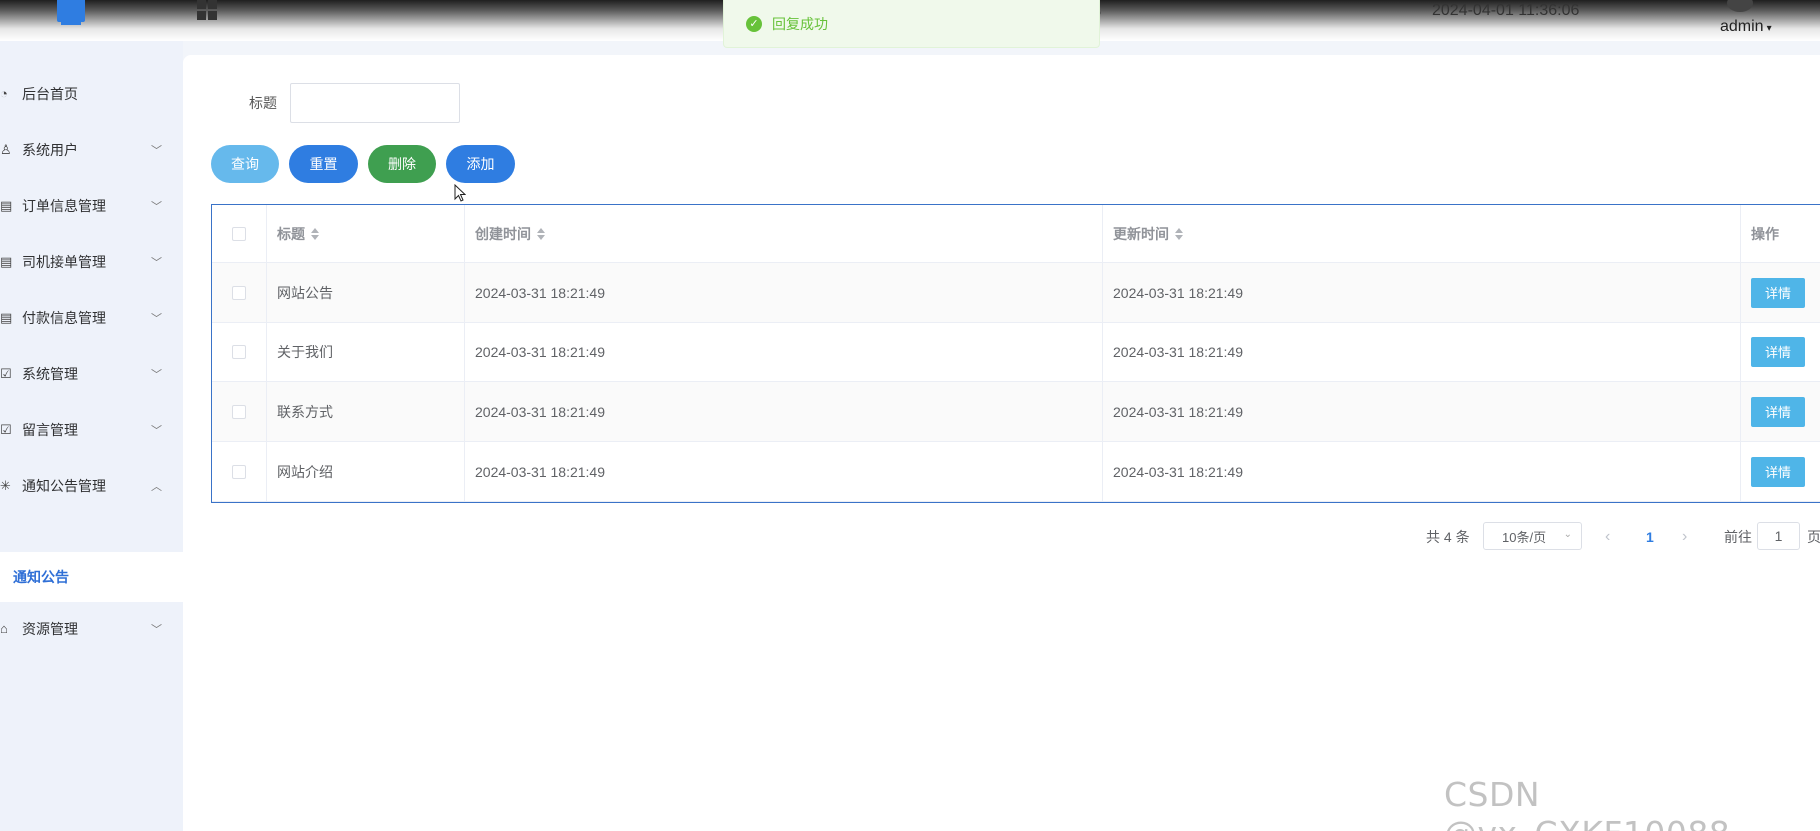  Describe the element at coordinates (263, 103) in the screenshot. I see `title-field-label: 标题` at that location.